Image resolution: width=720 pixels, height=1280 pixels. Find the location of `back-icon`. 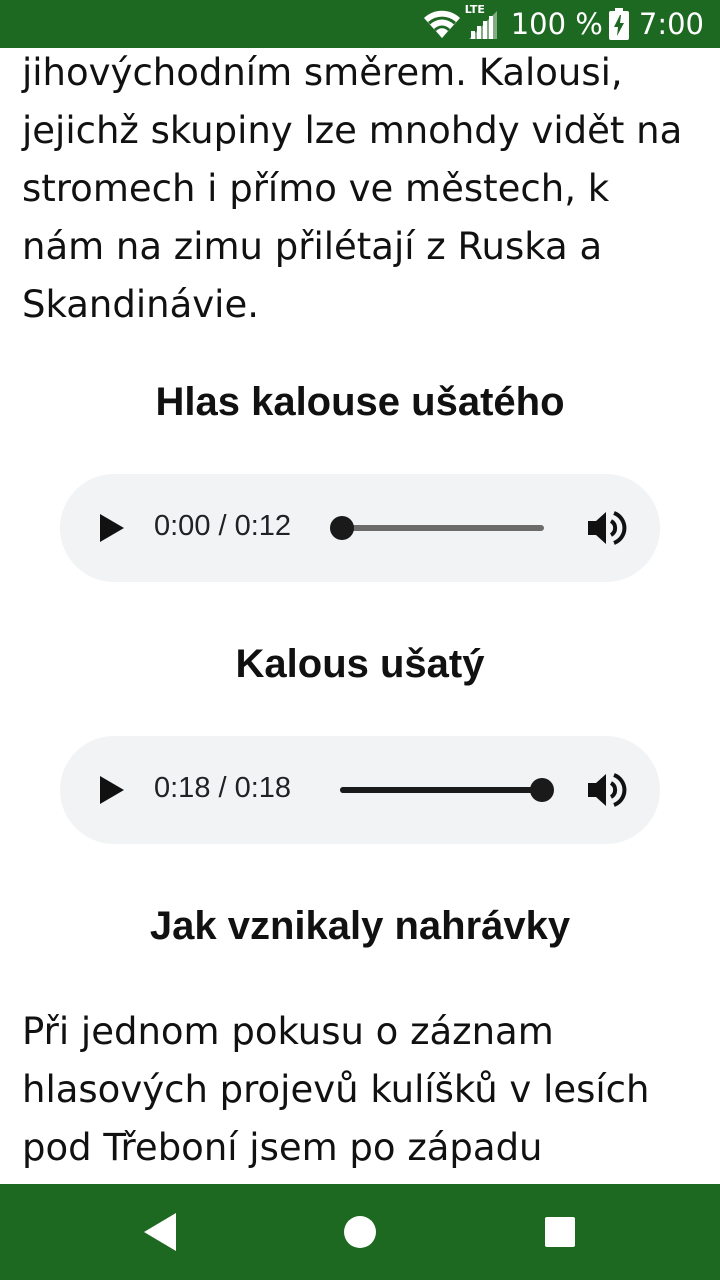

back-icon is located at coordinates (160, 1232).